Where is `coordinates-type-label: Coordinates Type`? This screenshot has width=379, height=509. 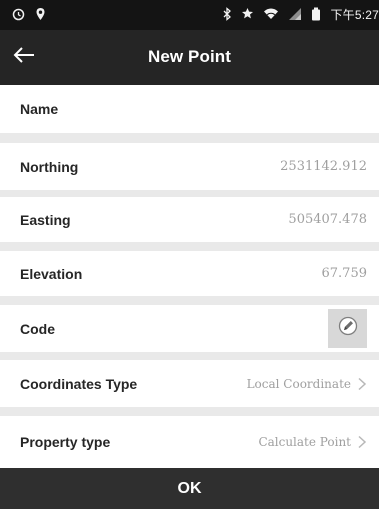
coordinates-type-label: Coordinates Type is located at coordinates (79, 383).